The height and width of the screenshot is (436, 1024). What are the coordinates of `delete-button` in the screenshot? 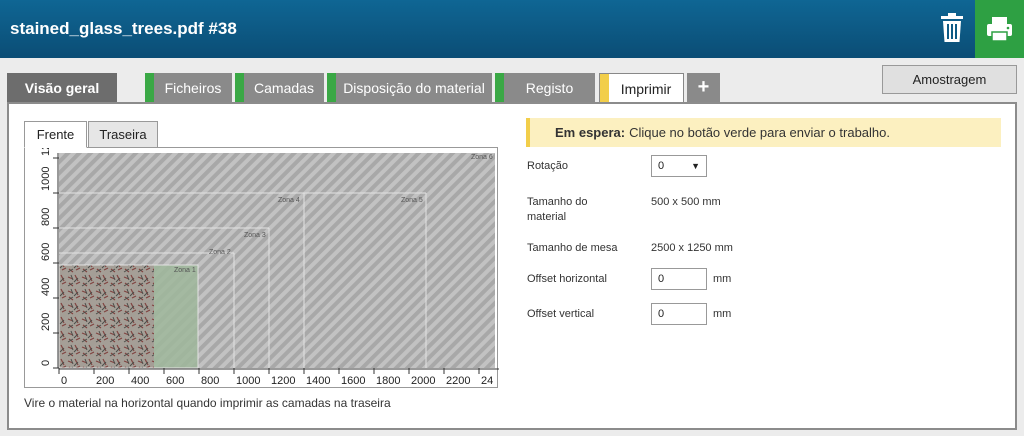 It's located at (952, 28).